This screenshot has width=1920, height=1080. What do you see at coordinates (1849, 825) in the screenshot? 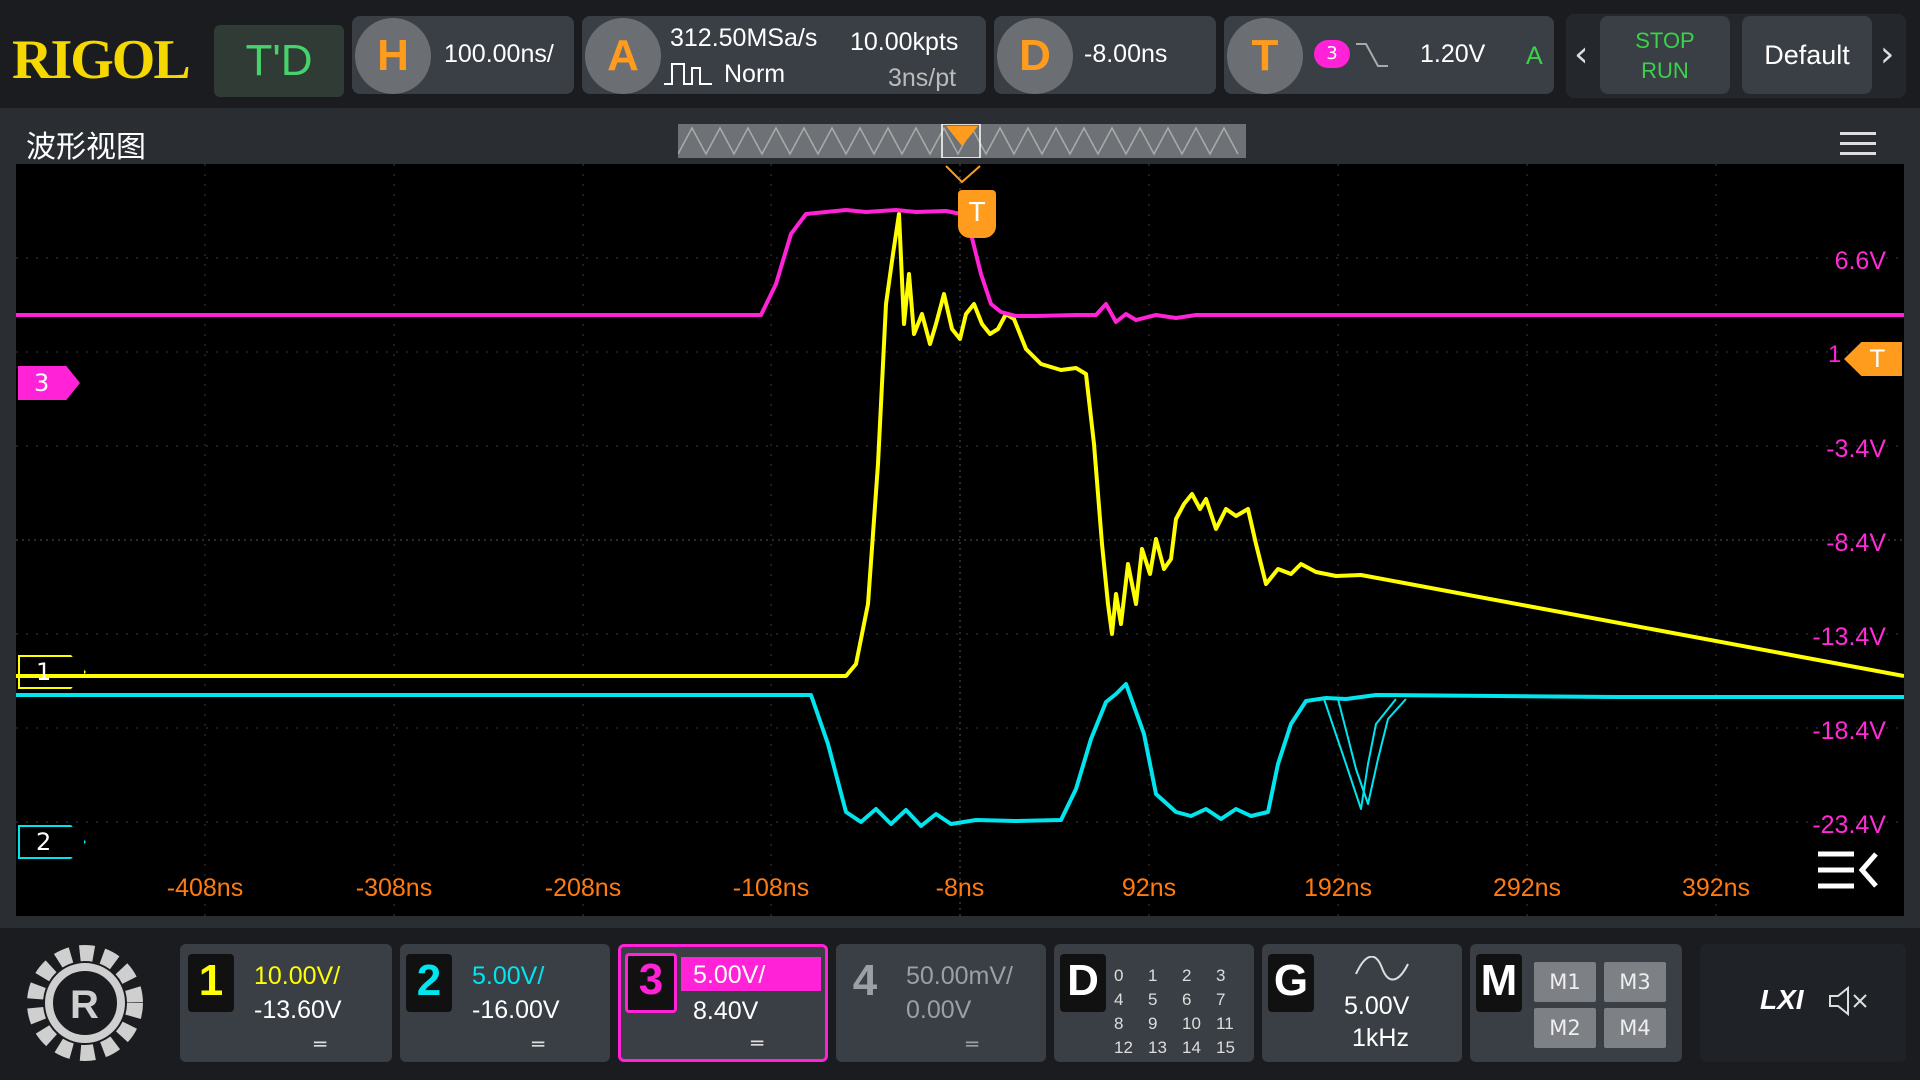
I see `y-axis-label: -23.4V` at bounding box center [1849, 825].